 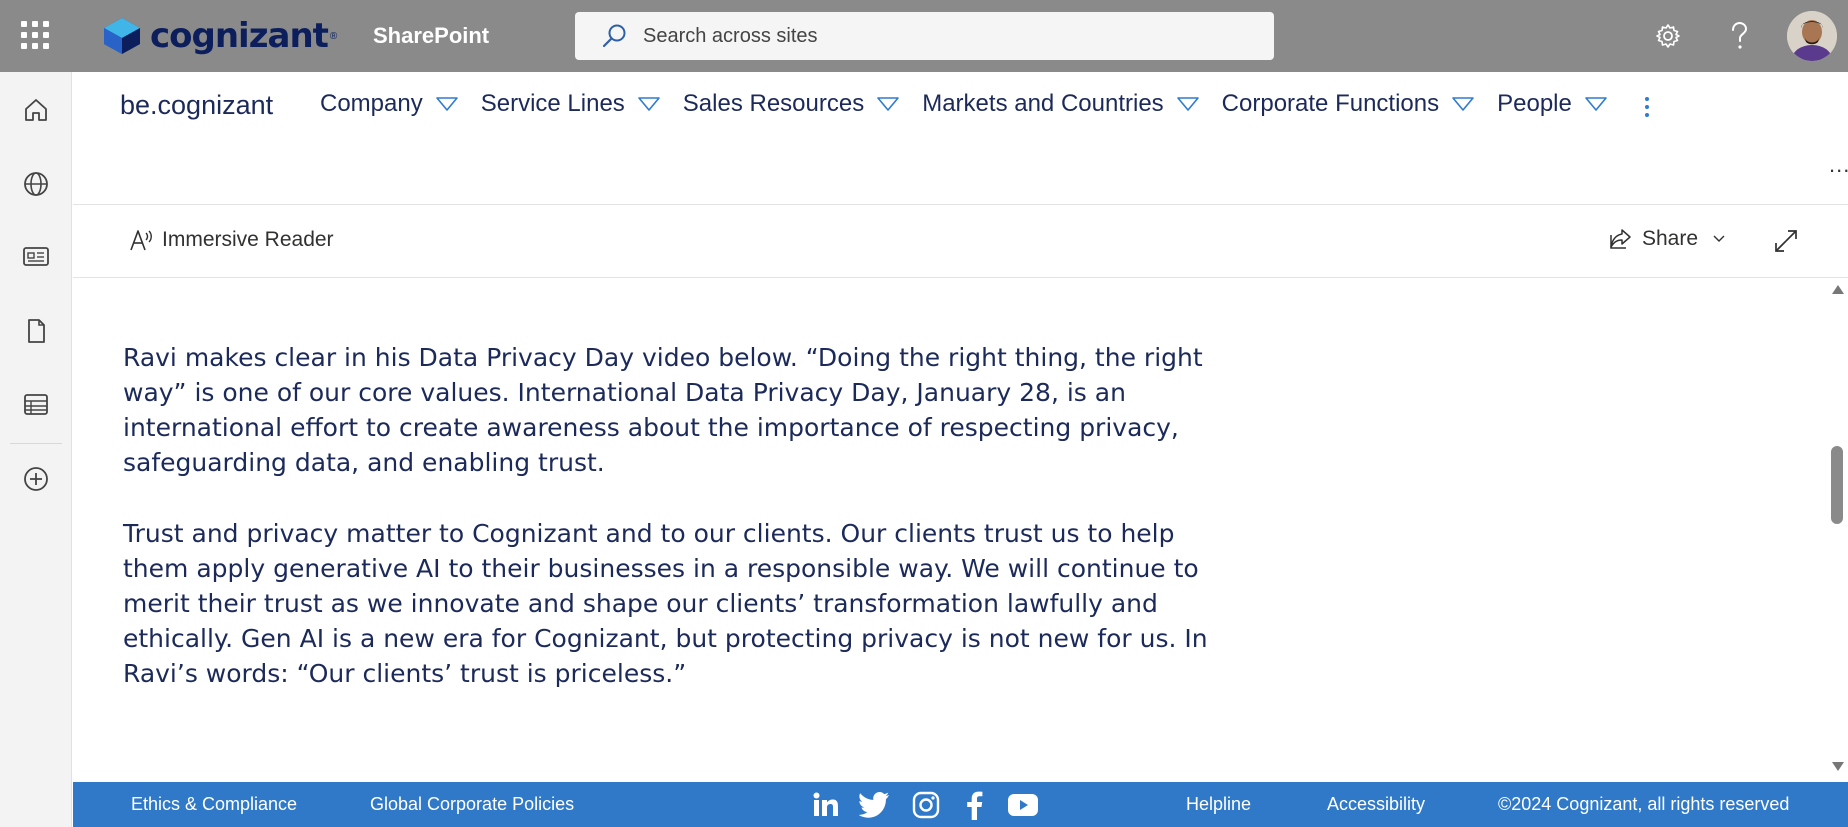 I want to click on nav-item-label: People, so click(x=1534, y=103).